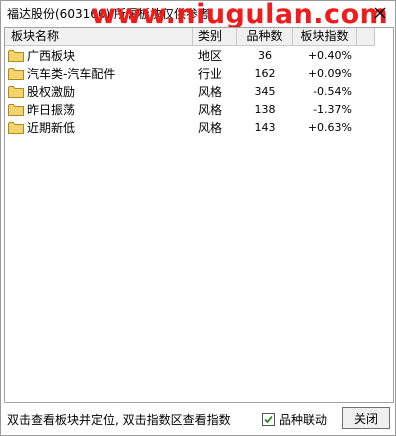 The height and width of the screenshot is (436, 396). What do you see at coordinates (71, 73) in the screenshot?
I see `sector-name-text: 汽车类-汽车配件` at bounding box center [71, 73].